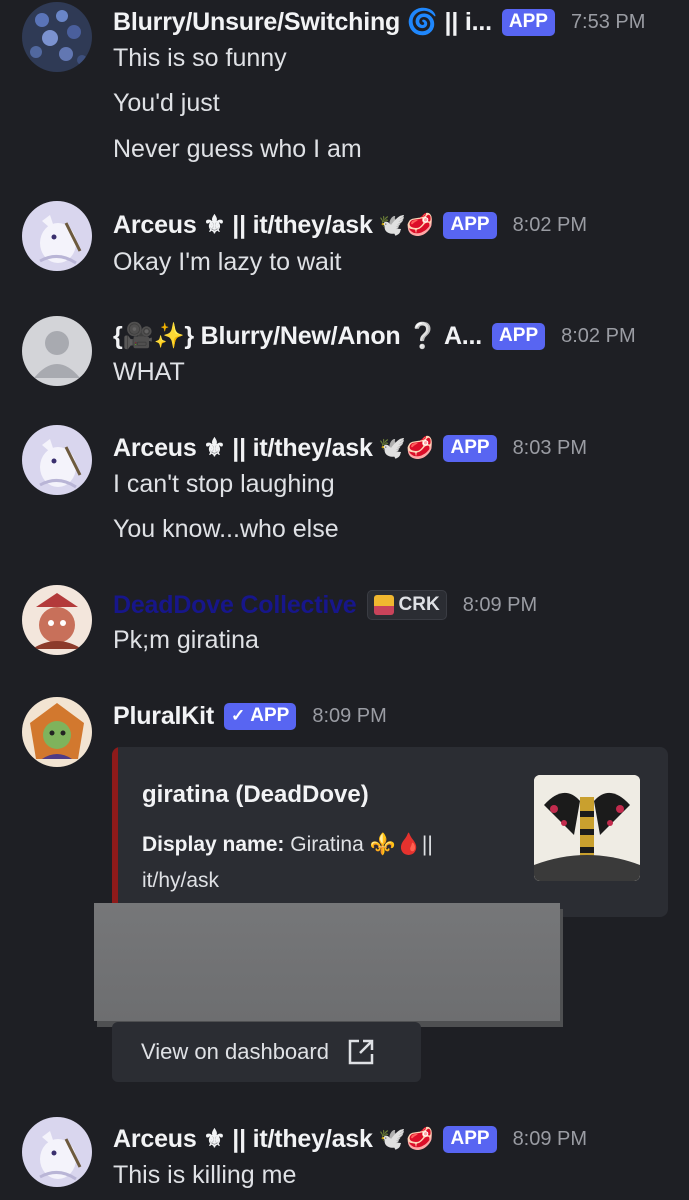 This screenshot has height=1200, width=689. Describe the element at coordinates (238, 715) in the screenshot. I see `checkmark-icon: ✓` at that location.